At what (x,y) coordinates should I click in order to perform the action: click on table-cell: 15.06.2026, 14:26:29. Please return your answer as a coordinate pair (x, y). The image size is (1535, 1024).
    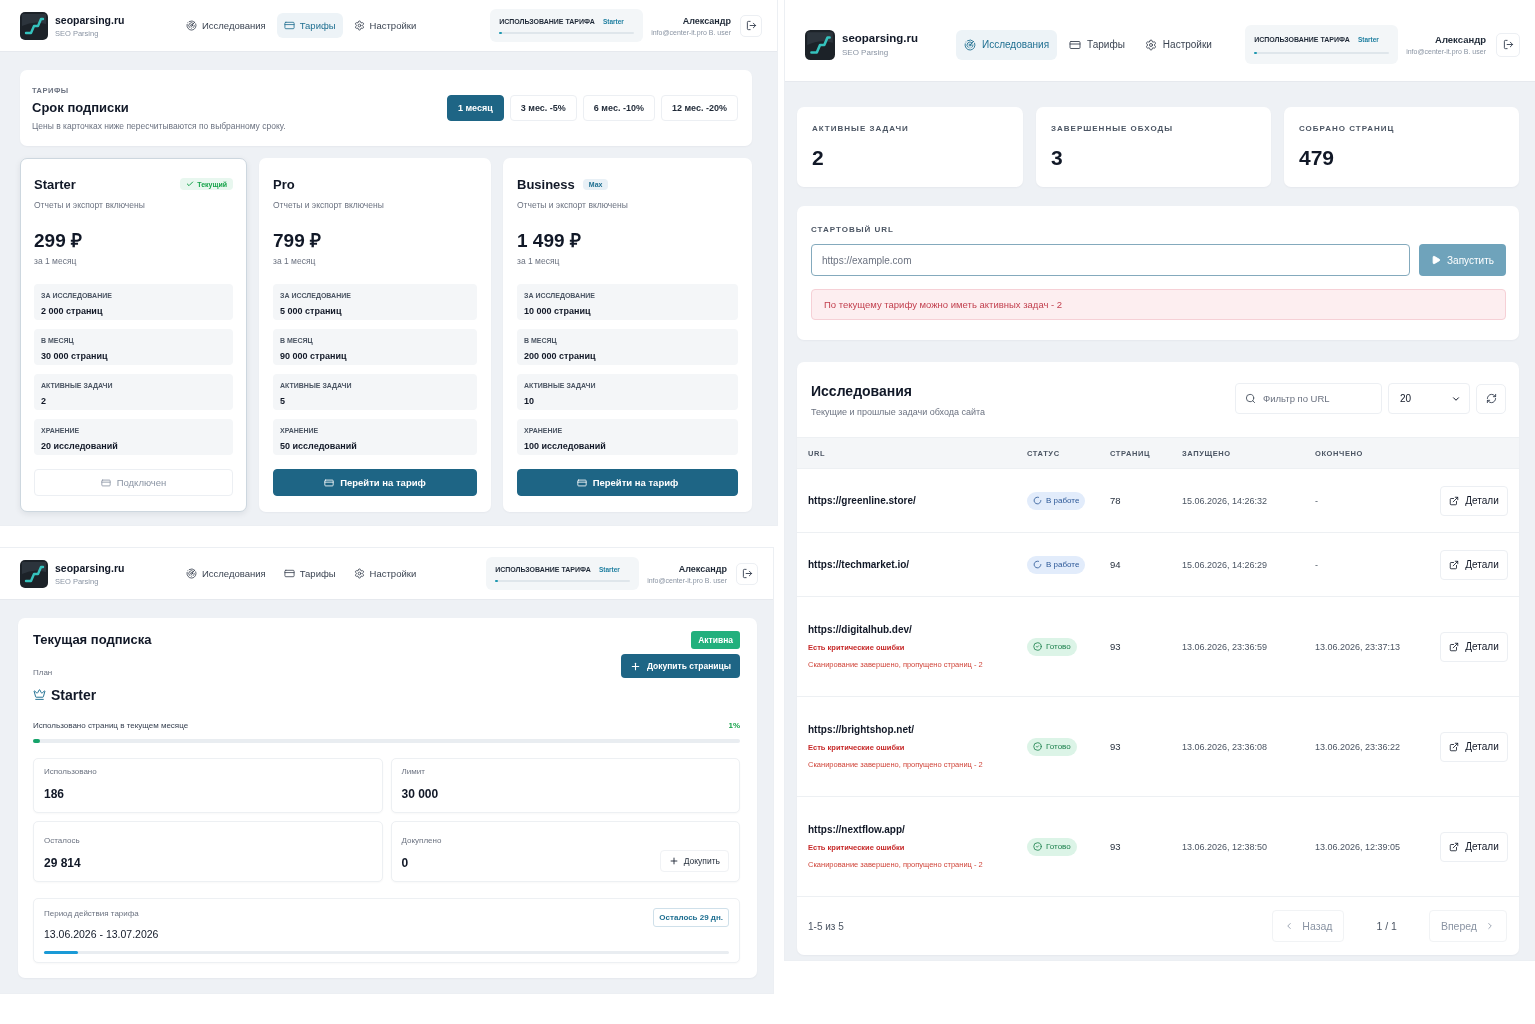
    Looking at the image, I should click on (1225, 564).